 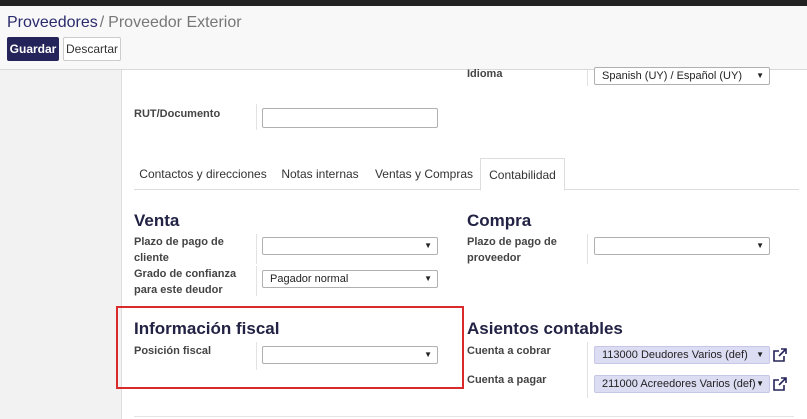 What do you see at coordinates (507, 380) in the screenshot?
I see `cuenta-pagar-label: Cuenta a pagar` at bounding box center [507, 380].